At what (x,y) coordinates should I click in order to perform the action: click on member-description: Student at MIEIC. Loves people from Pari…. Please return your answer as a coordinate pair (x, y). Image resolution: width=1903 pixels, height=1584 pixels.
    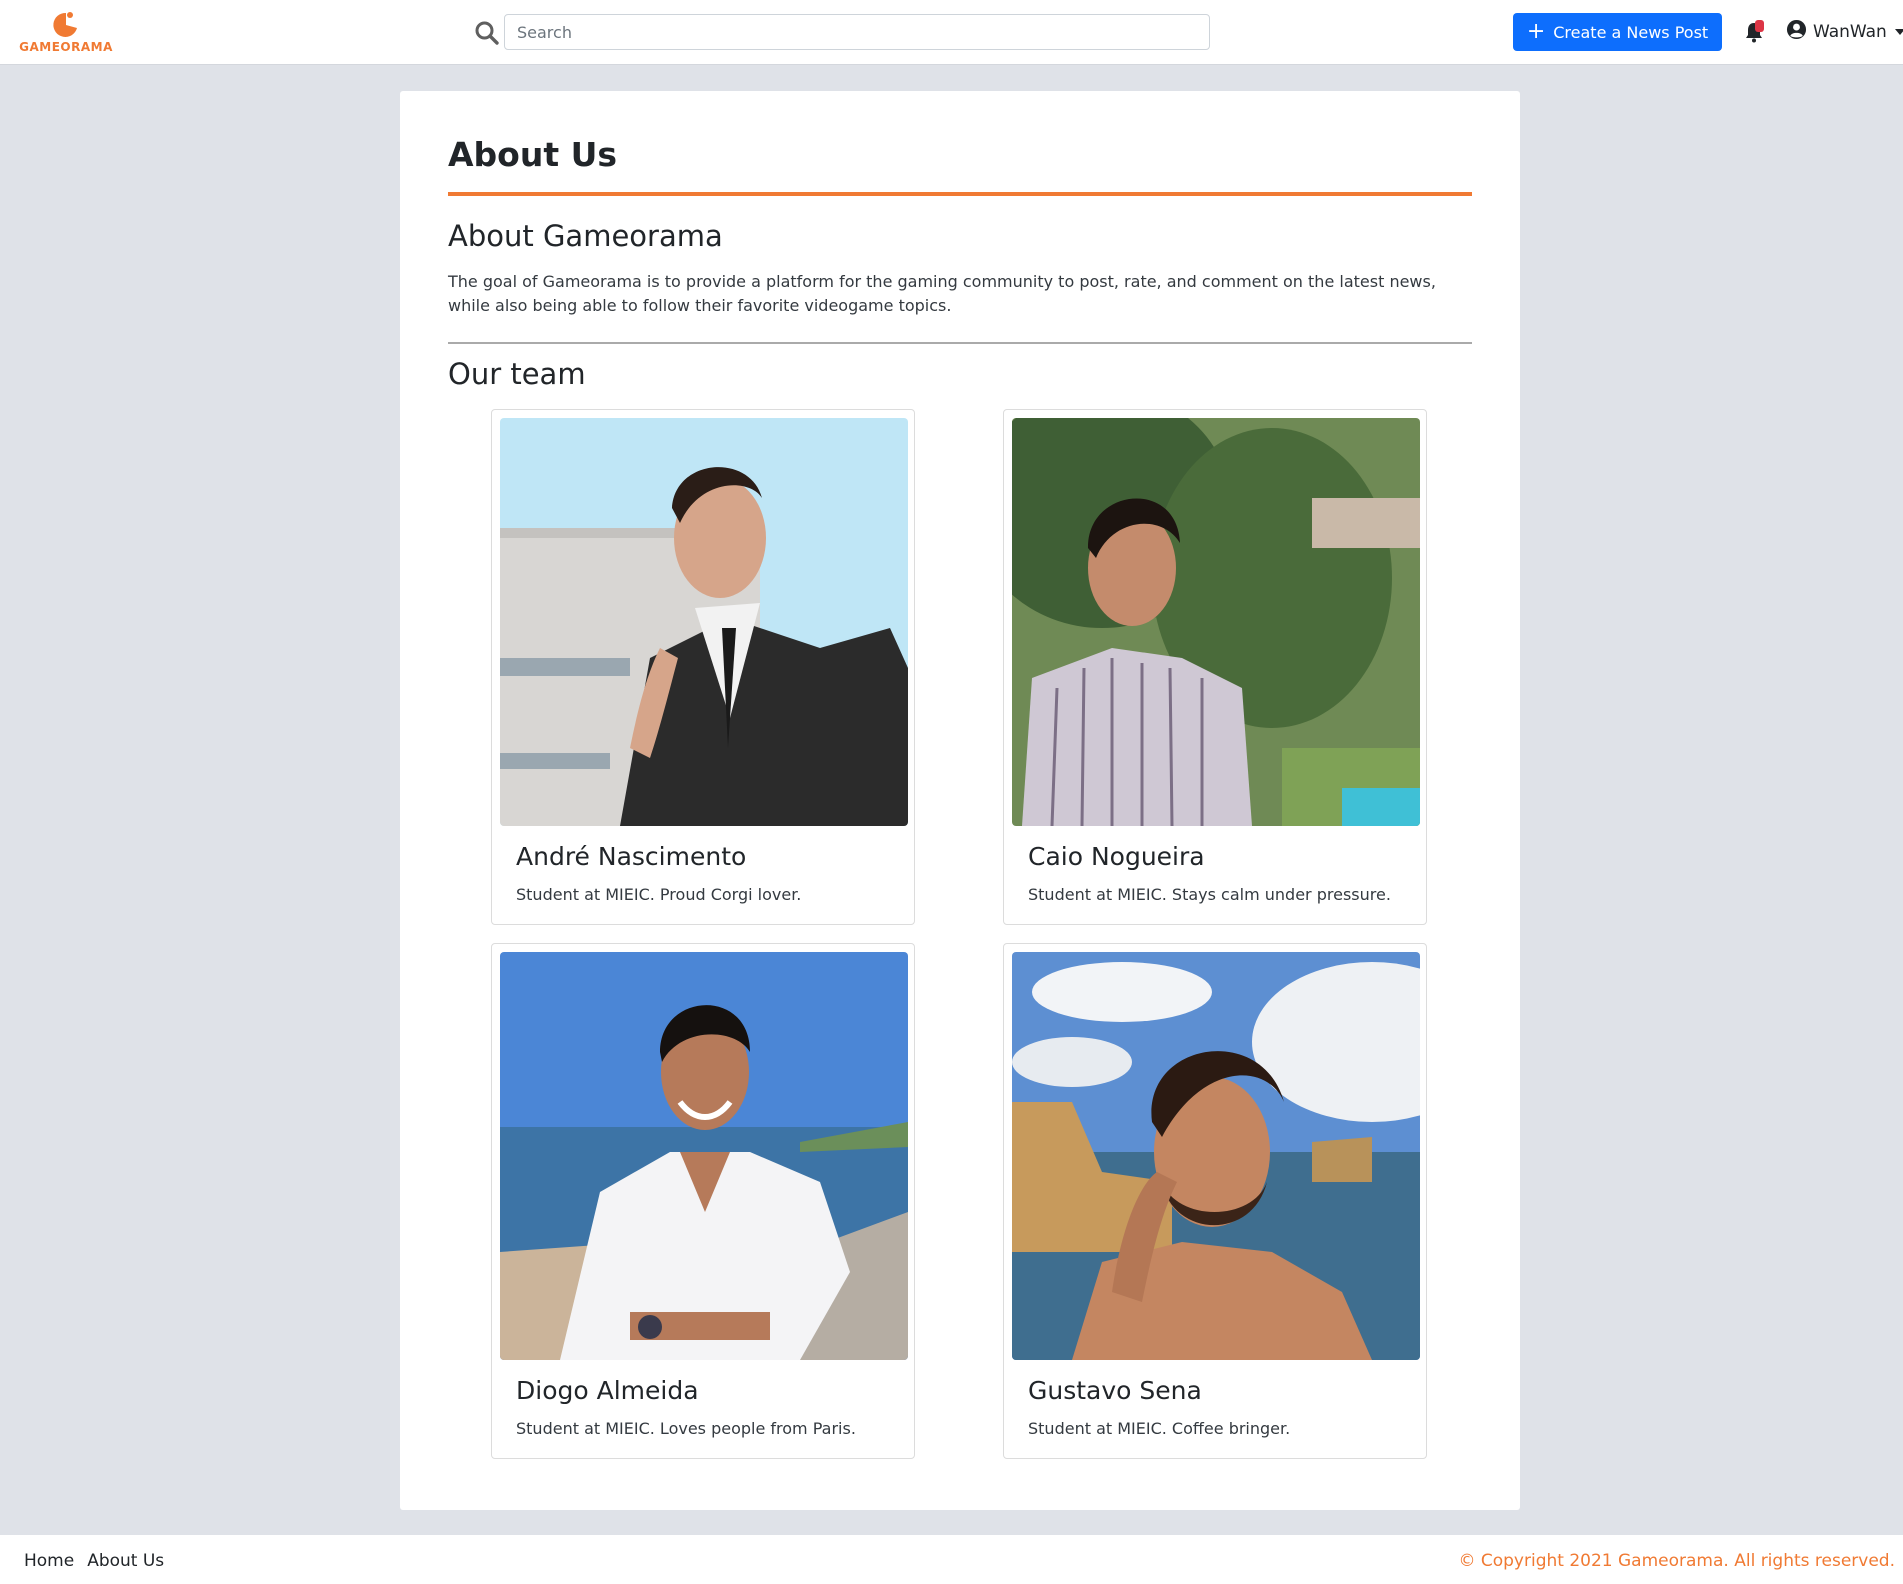
    Looking at the image, I should click on (686, 1428).